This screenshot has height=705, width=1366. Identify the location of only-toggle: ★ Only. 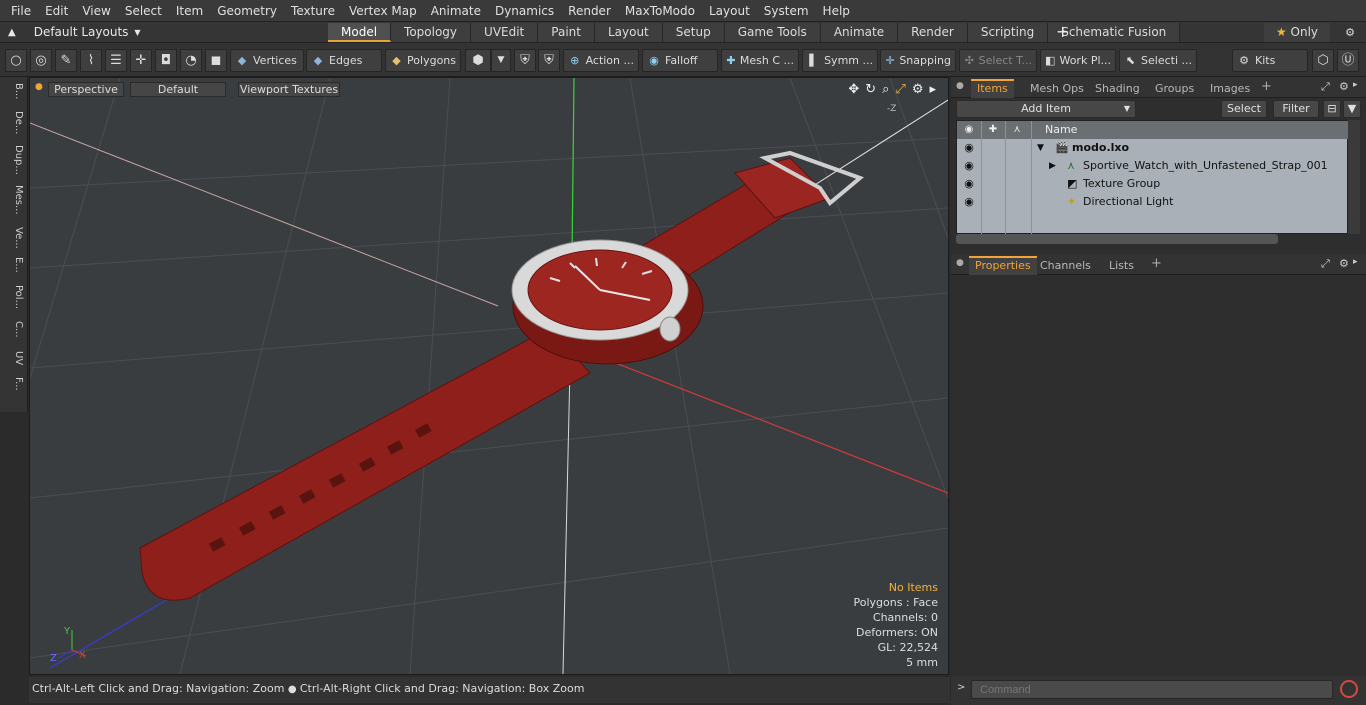
(1297, 32).